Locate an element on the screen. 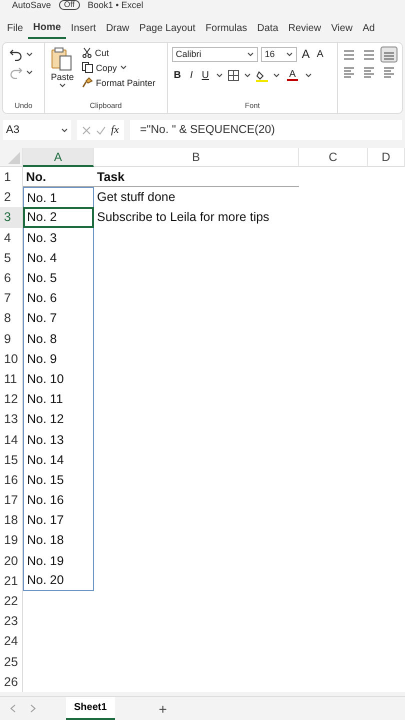  ribbon-tab: Formulas is located at coordinates (226, 28).